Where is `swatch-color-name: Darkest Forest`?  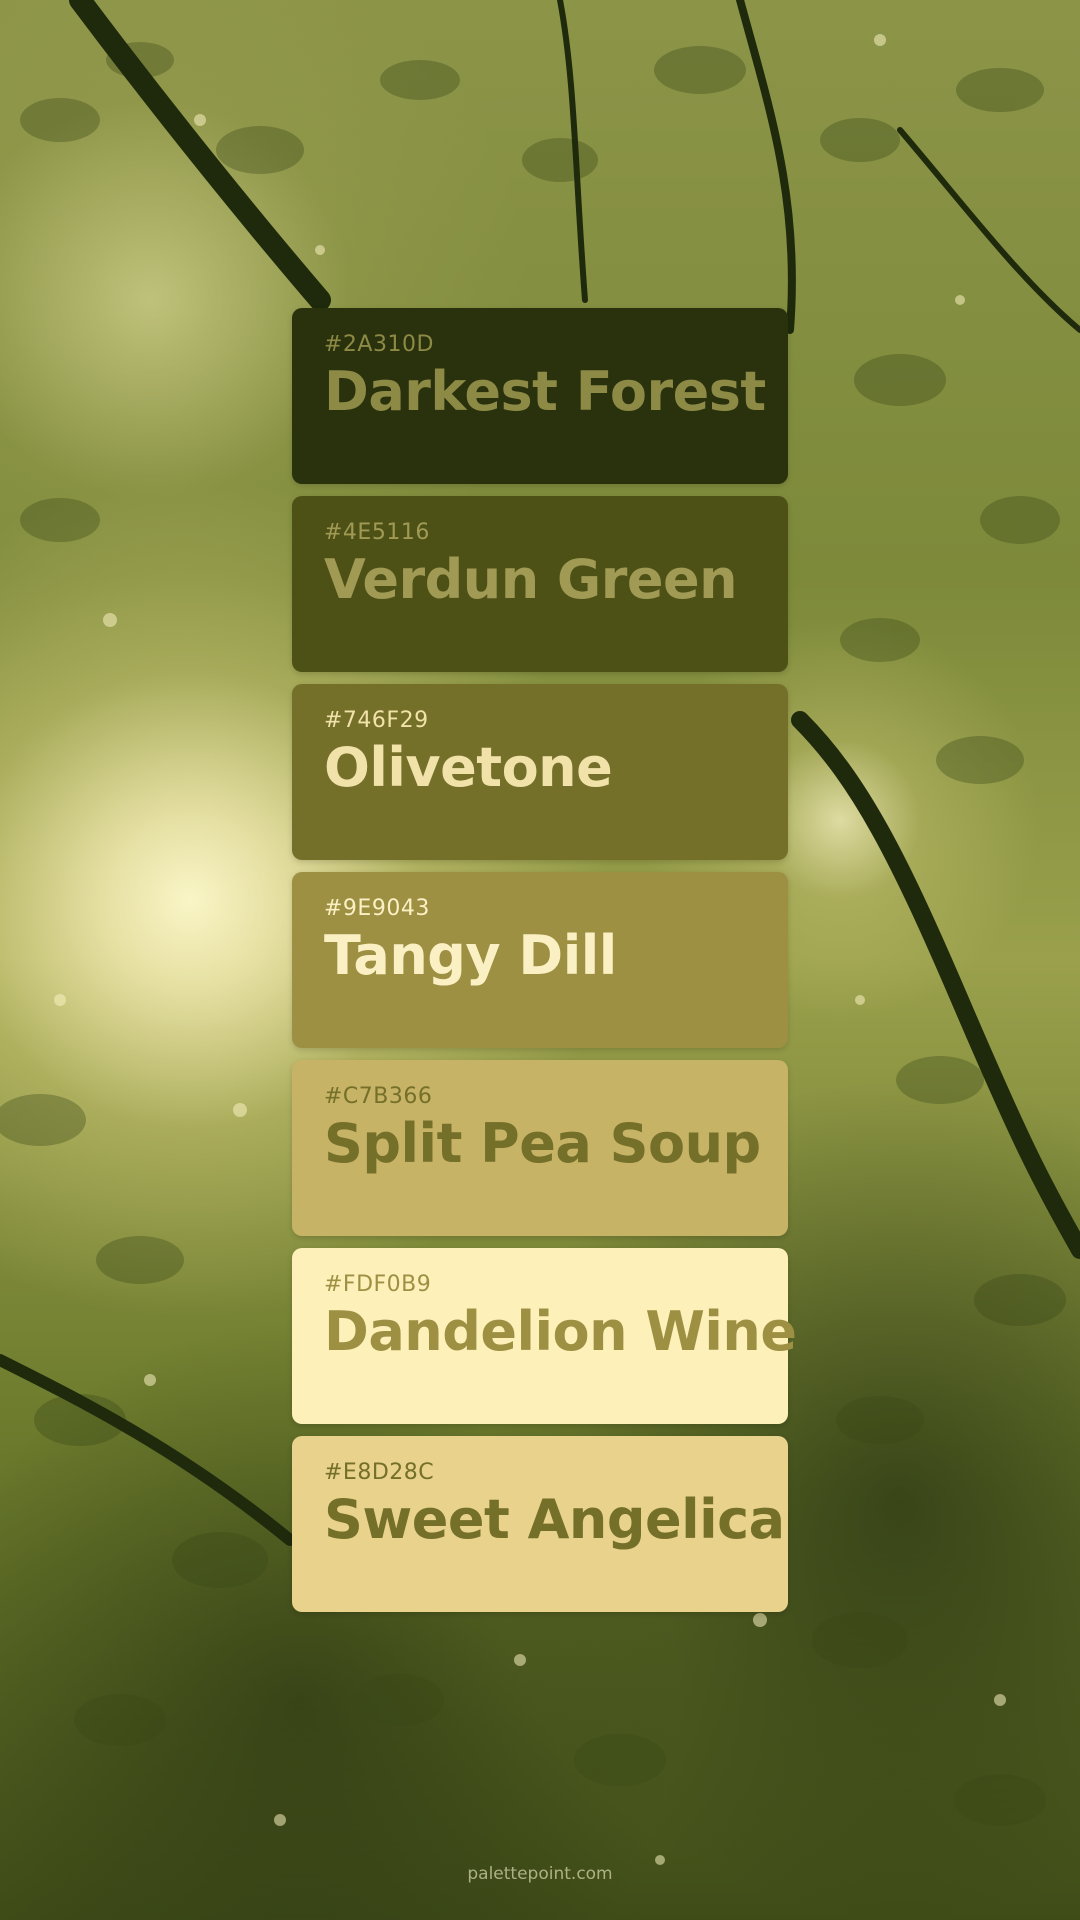 swatch-color-name: Darkest Forest is located at coordinates (545, 391).